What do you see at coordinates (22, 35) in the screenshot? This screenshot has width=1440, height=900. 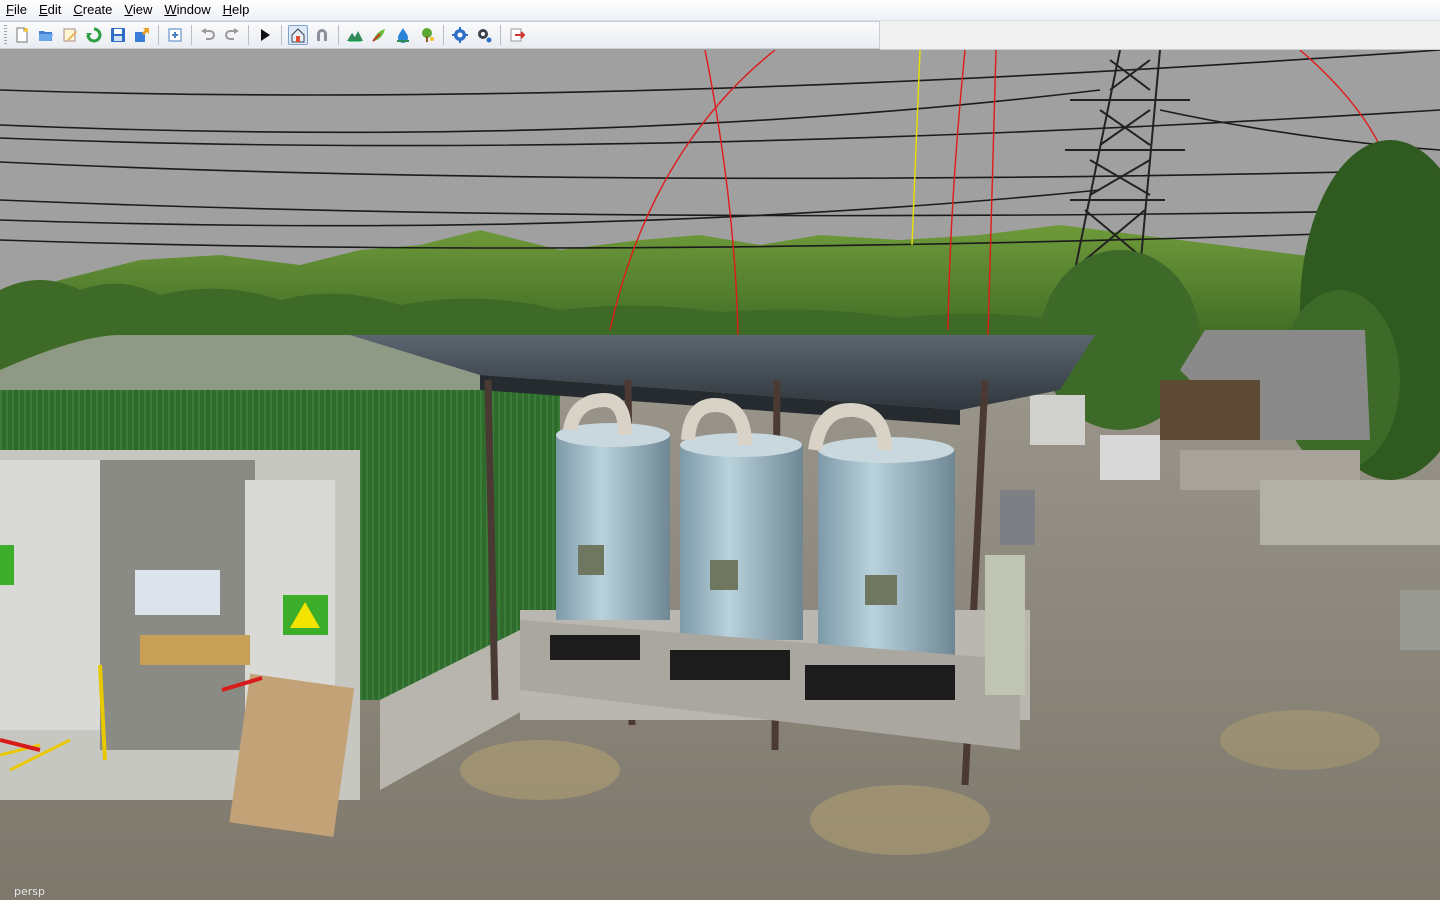 I see `new-file-icon` at bounding box center [22, 35].